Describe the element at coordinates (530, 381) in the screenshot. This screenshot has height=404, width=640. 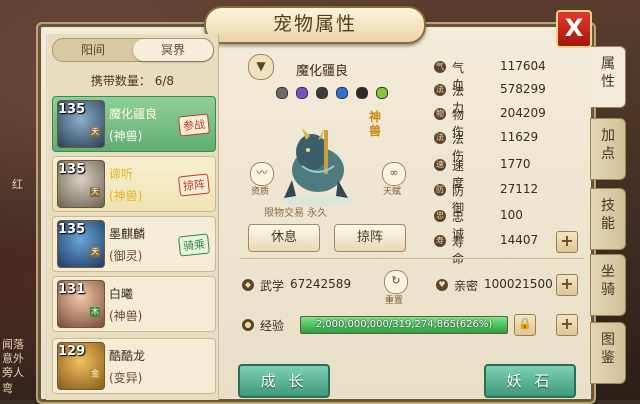
I see `demon-stone-button: 妖 石` at that location.